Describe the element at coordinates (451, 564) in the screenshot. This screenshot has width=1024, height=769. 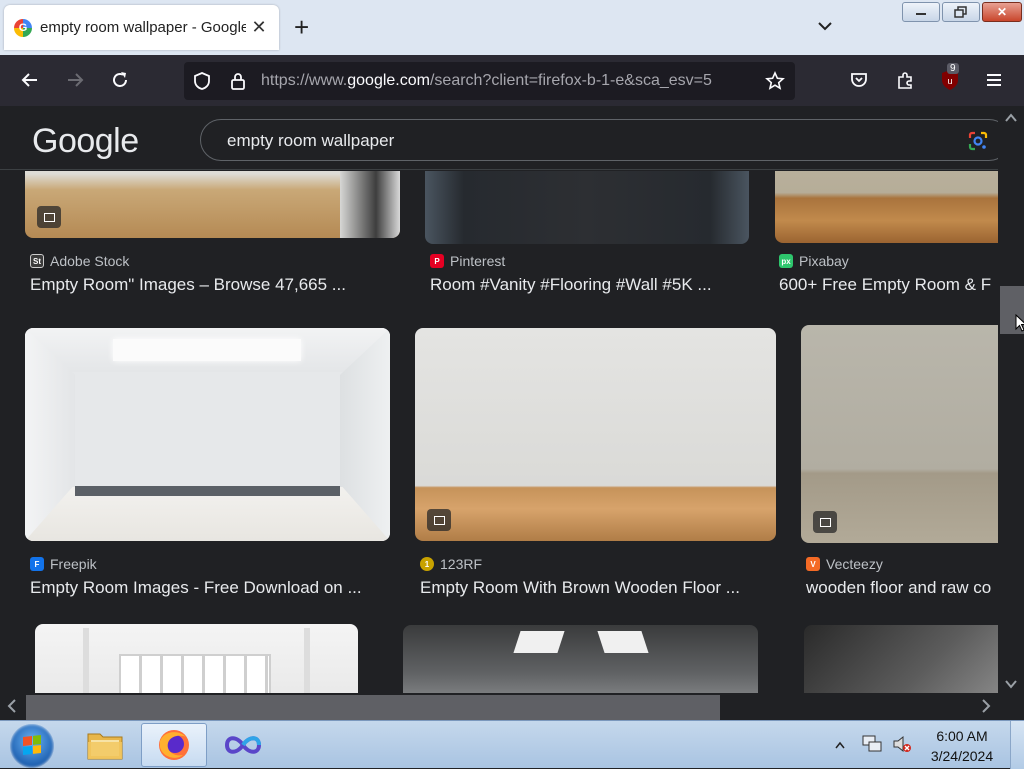
I see `result-source: 1 123RF` at that location.